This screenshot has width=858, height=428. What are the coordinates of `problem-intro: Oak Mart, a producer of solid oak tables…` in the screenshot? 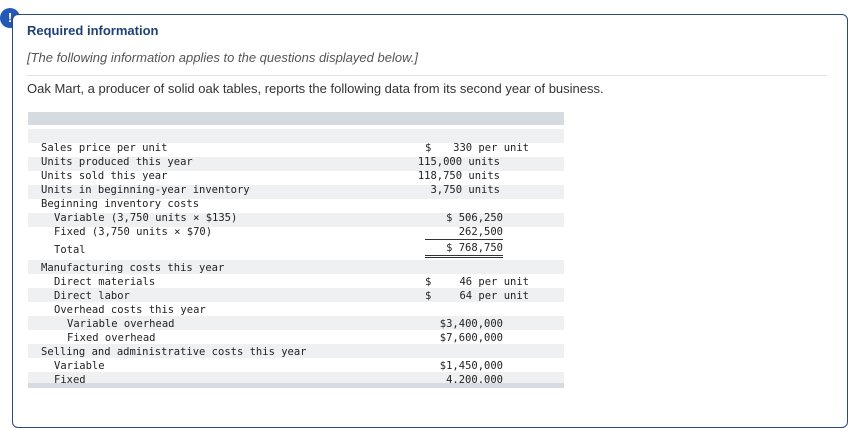 It's located at (315, 88).